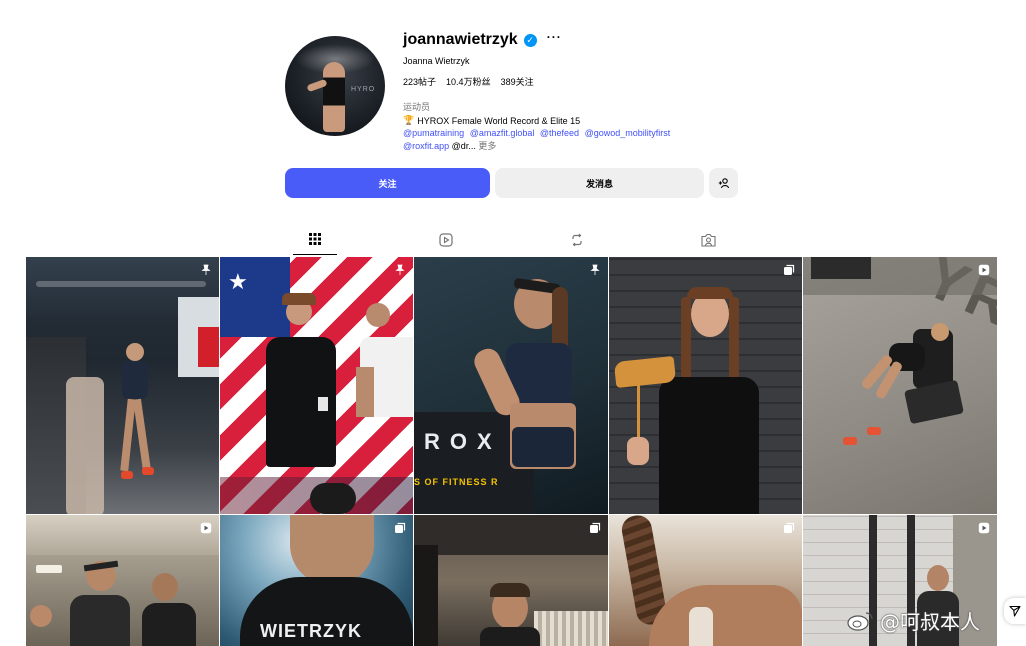 The height and width of the screenshot is (646, 1026). What do you see at coordinates (387, 183) in the screenshot?
I see `follow-button: 关注` at bounding box center [387, 183].